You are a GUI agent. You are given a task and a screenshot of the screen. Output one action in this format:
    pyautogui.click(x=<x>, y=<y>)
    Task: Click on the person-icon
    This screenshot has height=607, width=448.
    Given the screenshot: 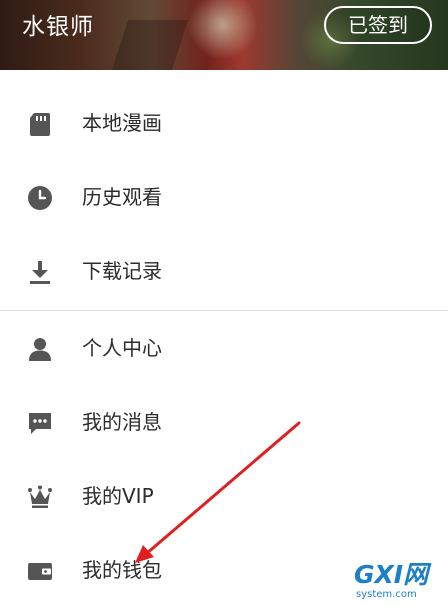 What is the action you would take?
    pyautogui.click(x=40, y=349)
    